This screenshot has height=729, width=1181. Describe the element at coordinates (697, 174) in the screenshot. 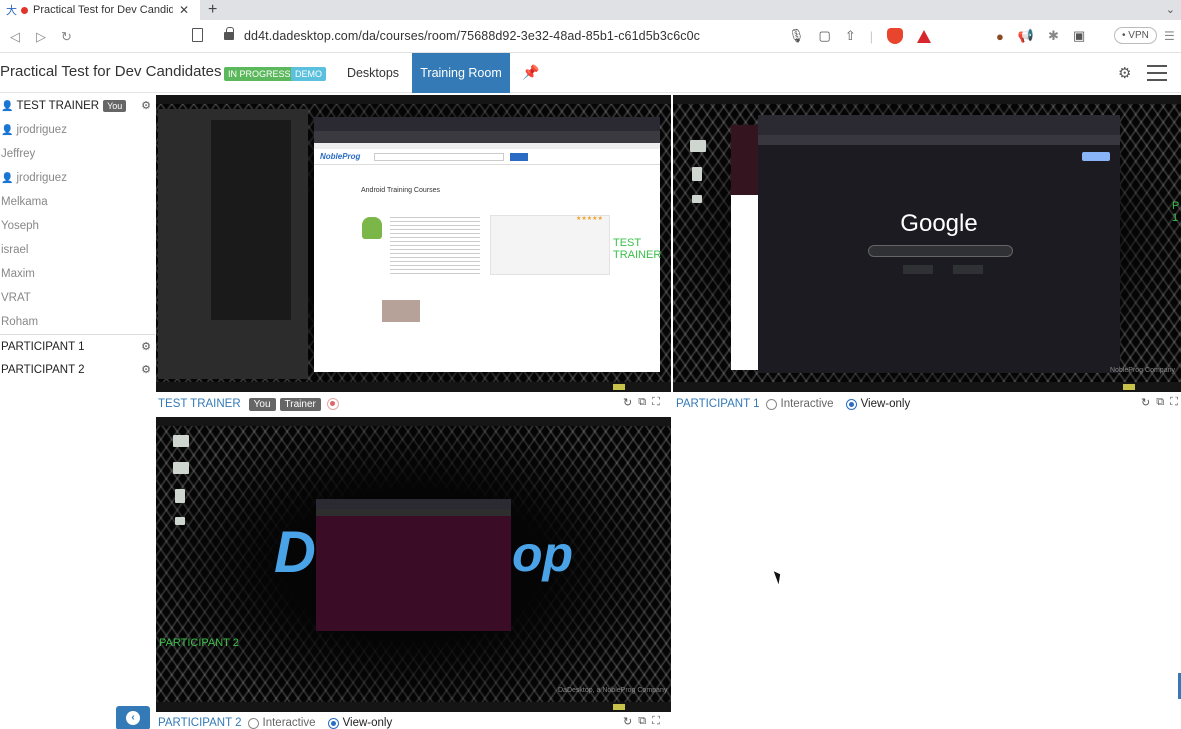

I see `file-icon` at that location.